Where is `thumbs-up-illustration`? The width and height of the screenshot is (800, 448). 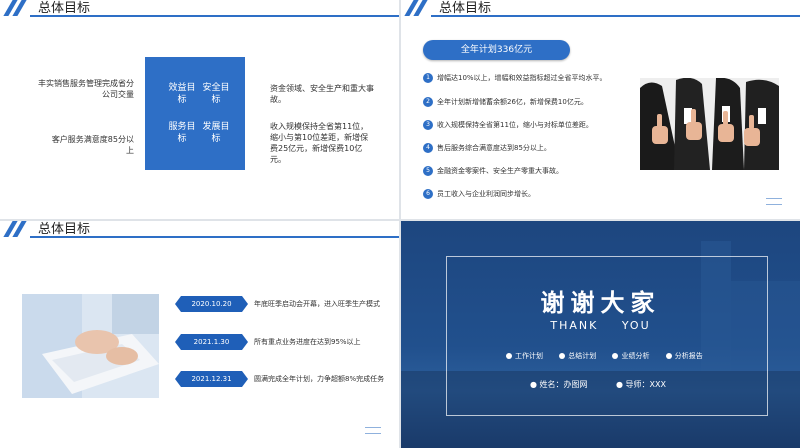
thumbs-up-illustration is located at coordinates (709, 124).